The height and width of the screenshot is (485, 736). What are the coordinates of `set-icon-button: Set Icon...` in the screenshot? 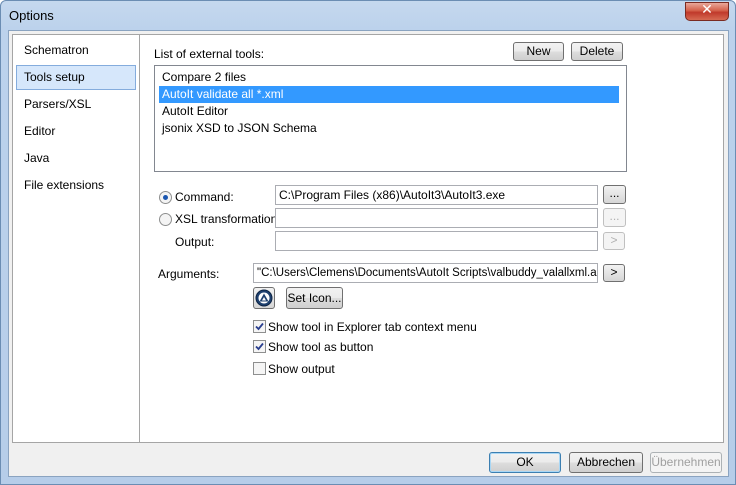 It's located at (314, 298).